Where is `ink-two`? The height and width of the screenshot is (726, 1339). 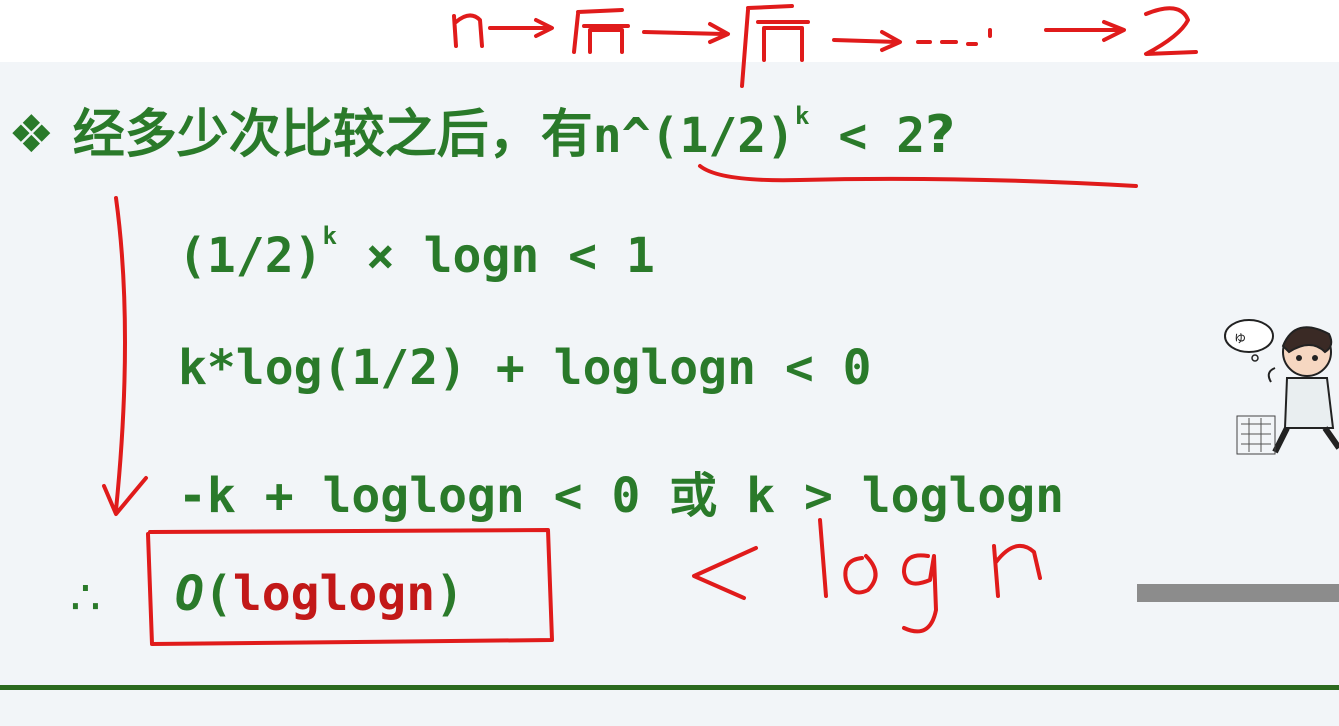 ink-two is located at coordinates (1171, 31).